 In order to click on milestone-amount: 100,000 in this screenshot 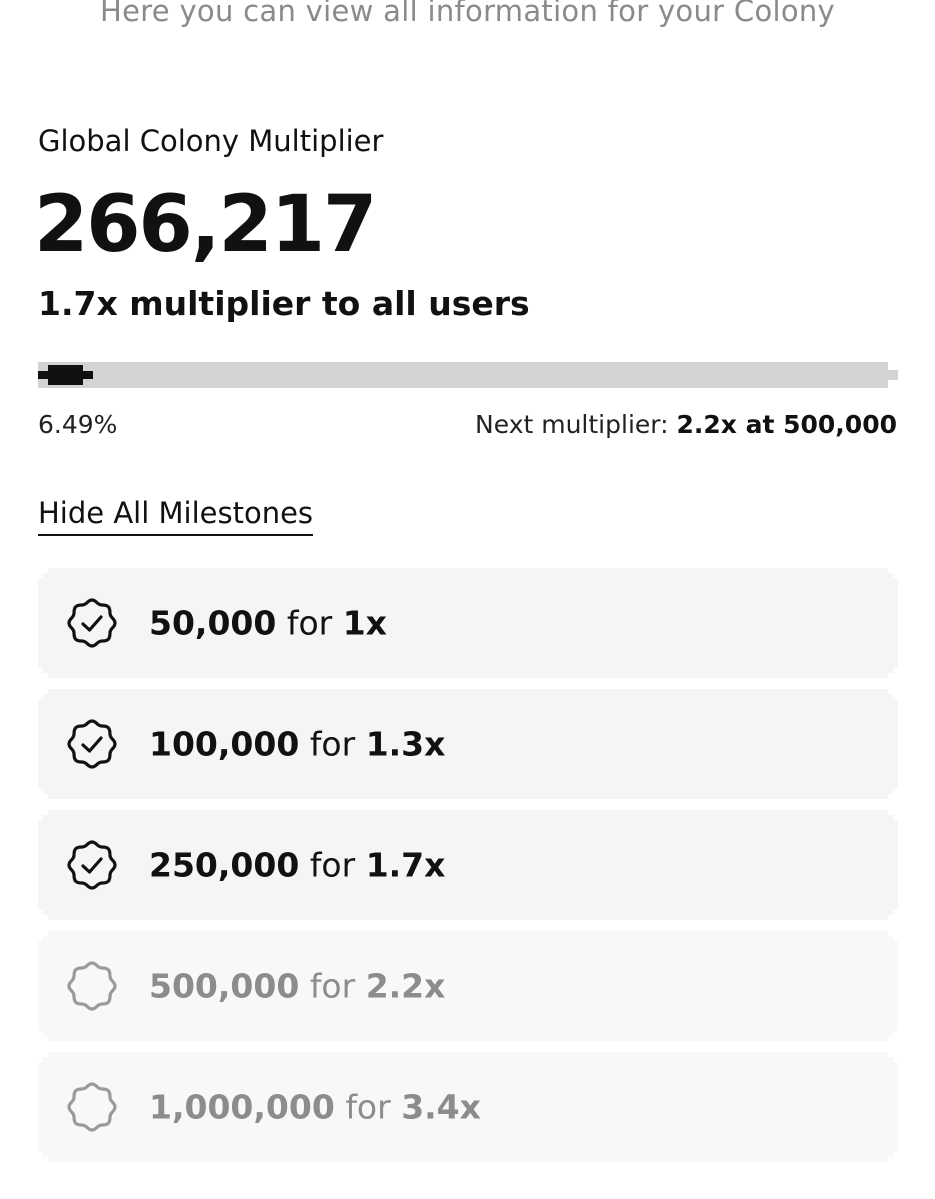, I will do `click(224, 744)`.